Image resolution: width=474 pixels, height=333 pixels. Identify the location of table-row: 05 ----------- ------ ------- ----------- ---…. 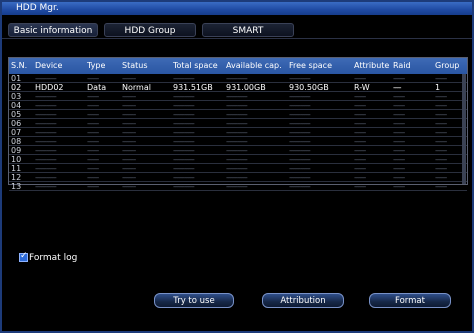
(238, 114).